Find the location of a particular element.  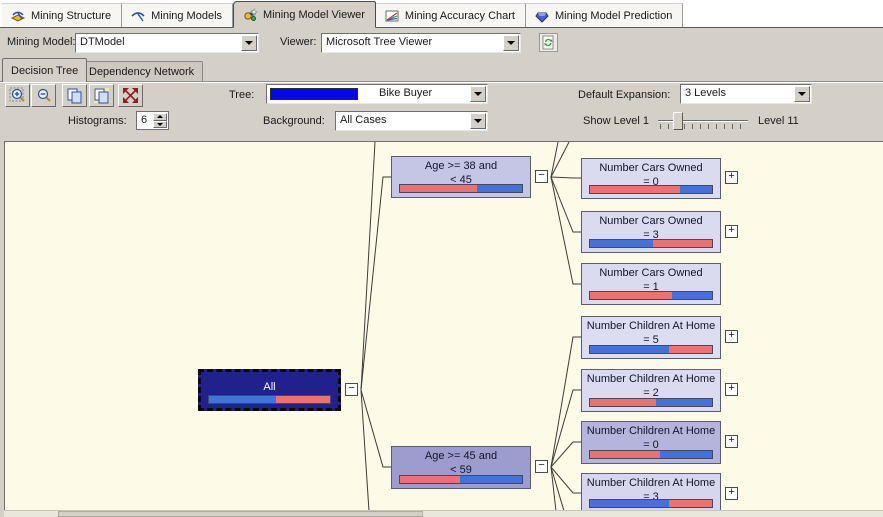

tree-node-cars3: Number Cars Owned = 3 is located at coordinates (651, 232).